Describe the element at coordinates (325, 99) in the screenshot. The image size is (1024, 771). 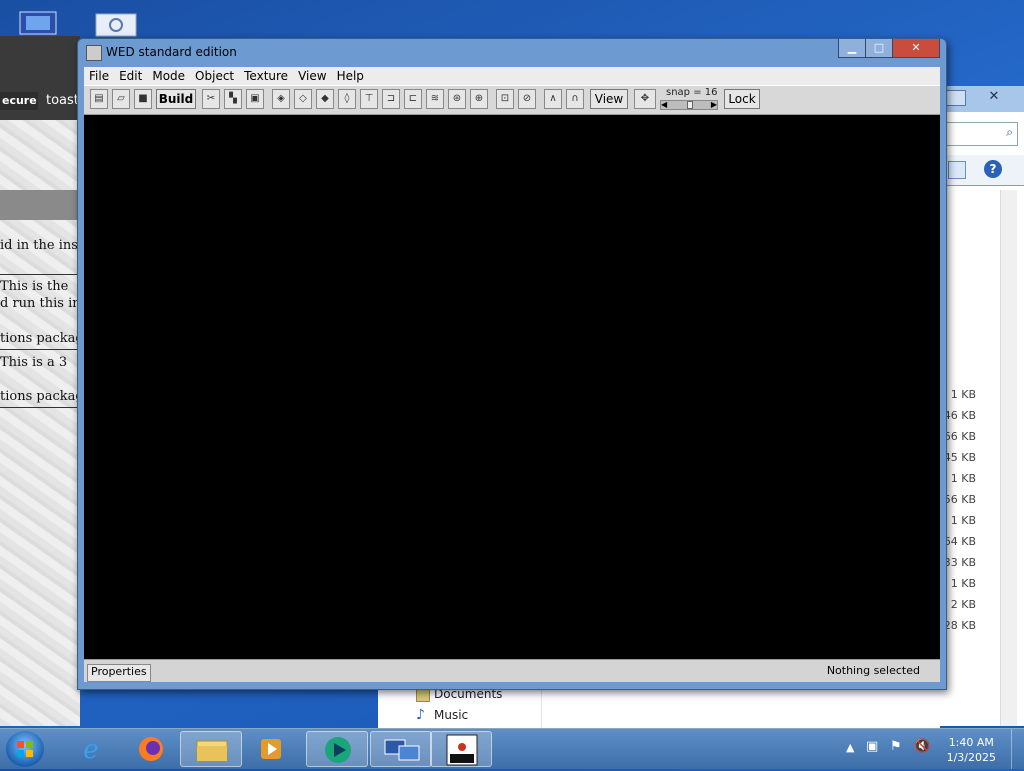
I see `tool-button-3: ◆` at that location.